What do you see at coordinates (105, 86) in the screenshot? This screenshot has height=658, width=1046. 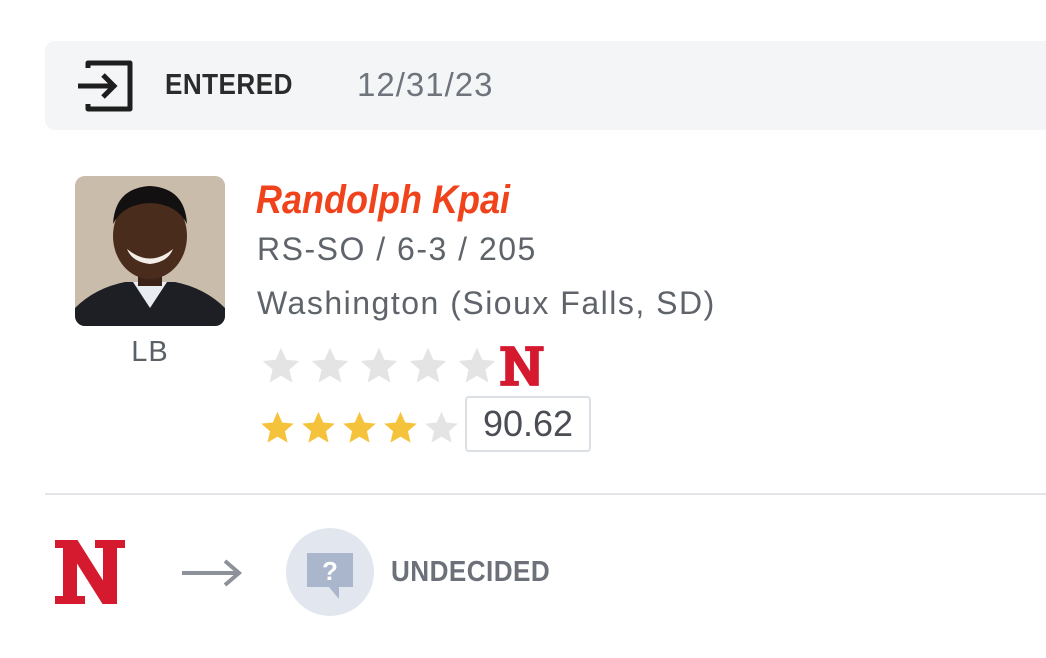 I see `enter-icon` at bounding box center [105, 86].